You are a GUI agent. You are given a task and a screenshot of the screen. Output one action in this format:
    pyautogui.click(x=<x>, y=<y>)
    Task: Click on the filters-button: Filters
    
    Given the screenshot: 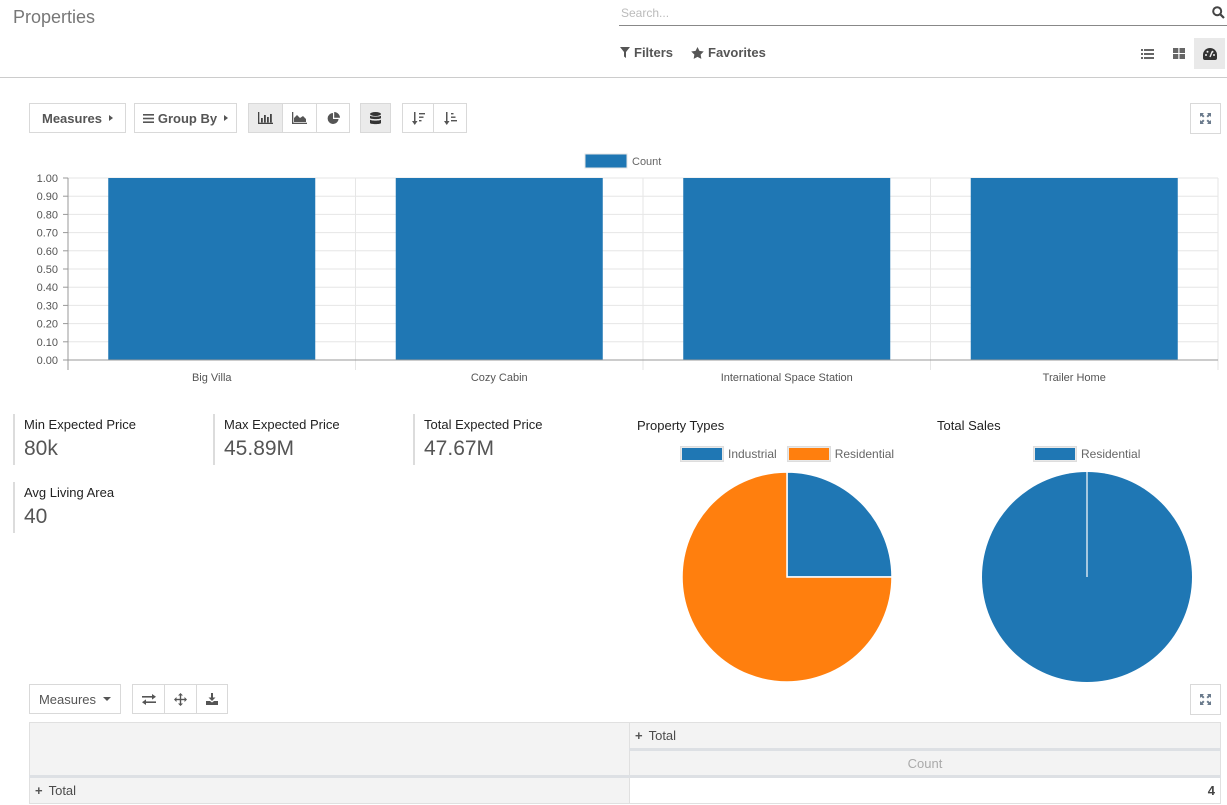 What is the action you would take?
    pyautogui.click(x=646, y=52)
    